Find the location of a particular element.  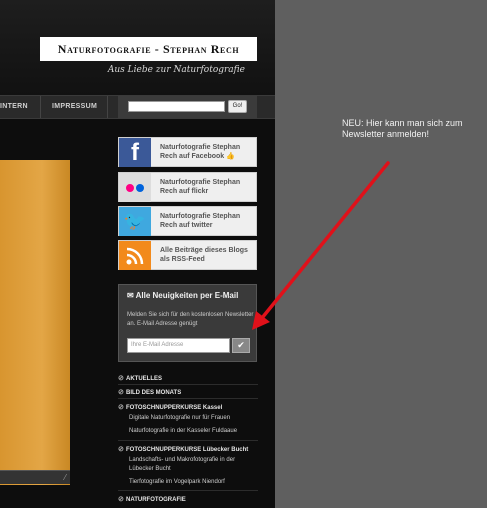

annotation-arrow-icon is located at coordinates (321, 245).